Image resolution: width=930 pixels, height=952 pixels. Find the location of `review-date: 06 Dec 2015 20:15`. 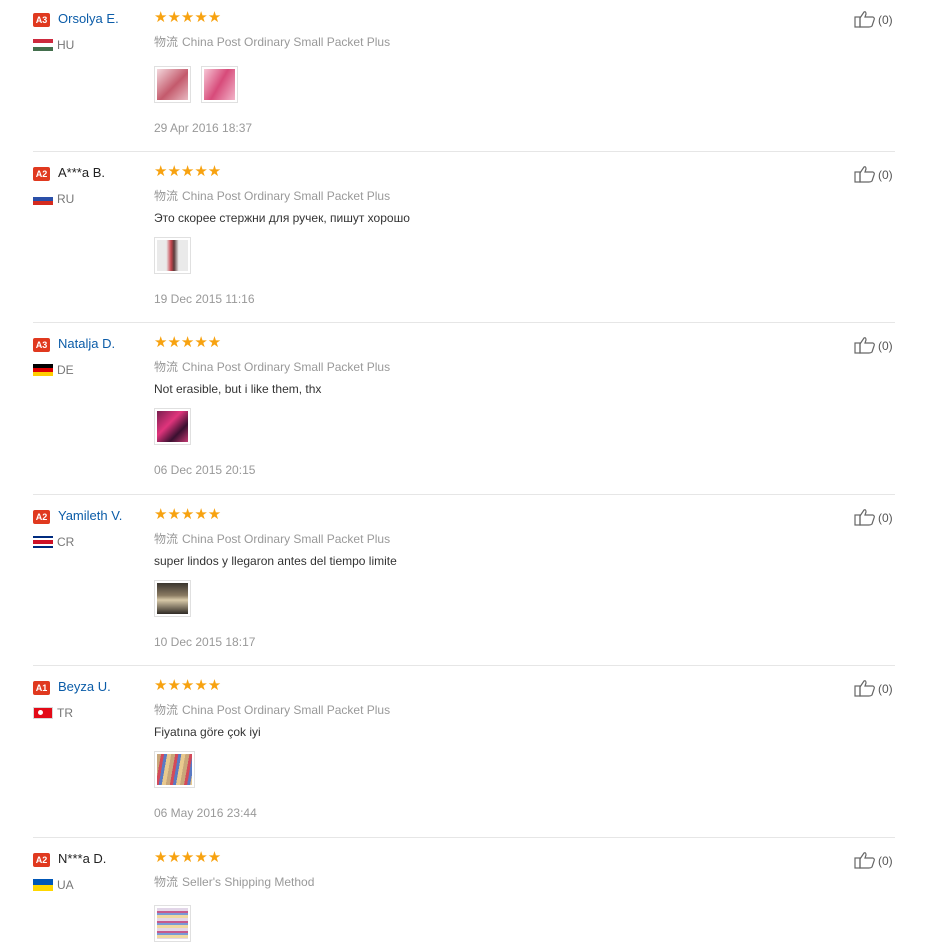

review-date: 06 Dec 2015 20:15 is located at coordinates (205, 470).